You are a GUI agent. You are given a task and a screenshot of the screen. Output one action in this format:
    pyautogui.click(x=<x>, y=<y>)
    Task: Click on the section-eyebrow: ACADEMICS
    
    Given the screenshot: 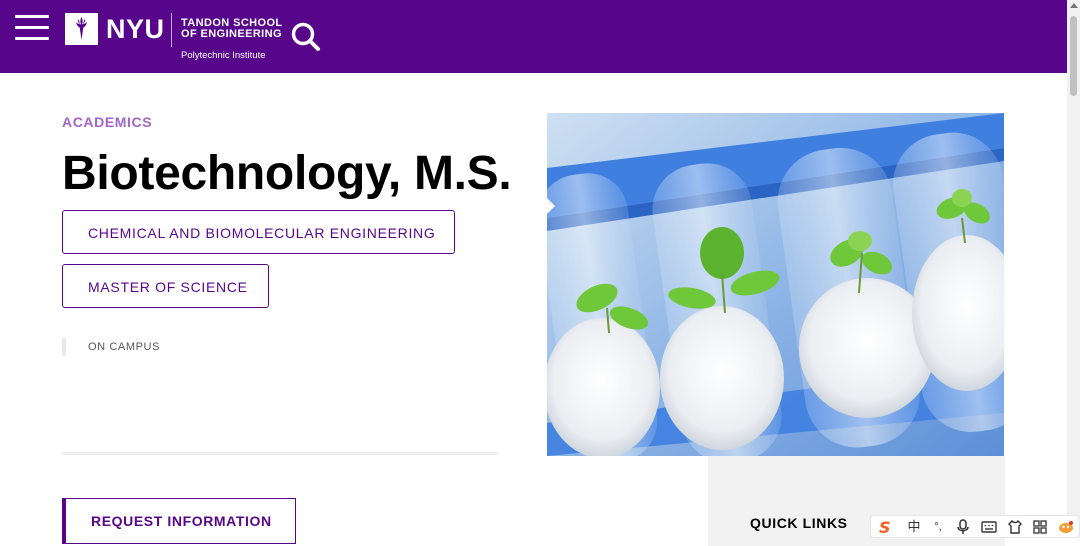 What is the action you would take?
    pyautogui.click(x=107, y=122)
    